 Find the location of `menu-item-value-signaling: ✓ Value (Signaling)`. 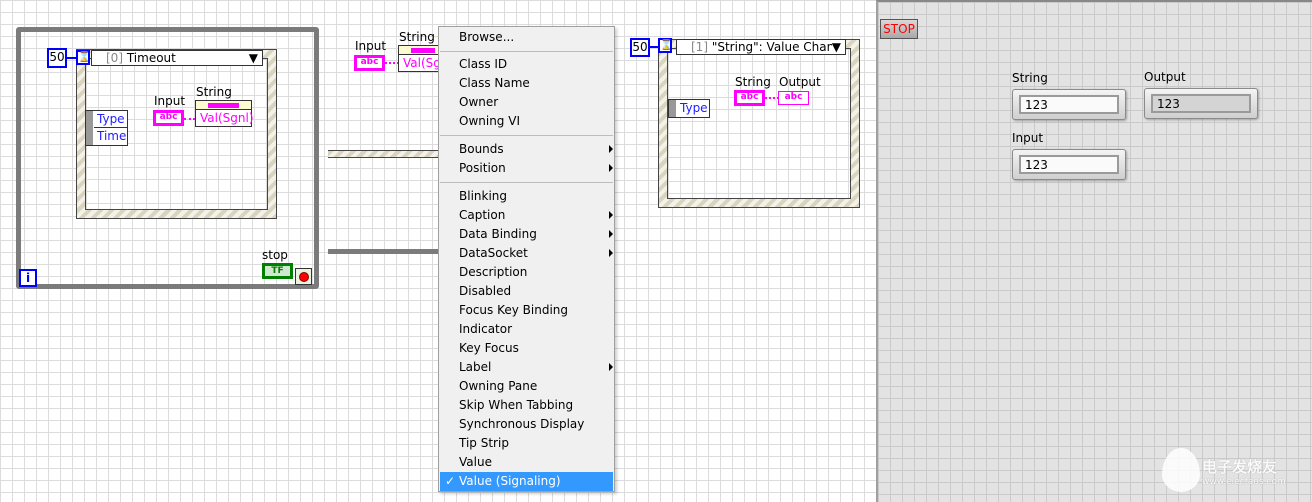

menu-item-value-signaling: ✓ Value (Signaling) is located at coordinates (526, 481).